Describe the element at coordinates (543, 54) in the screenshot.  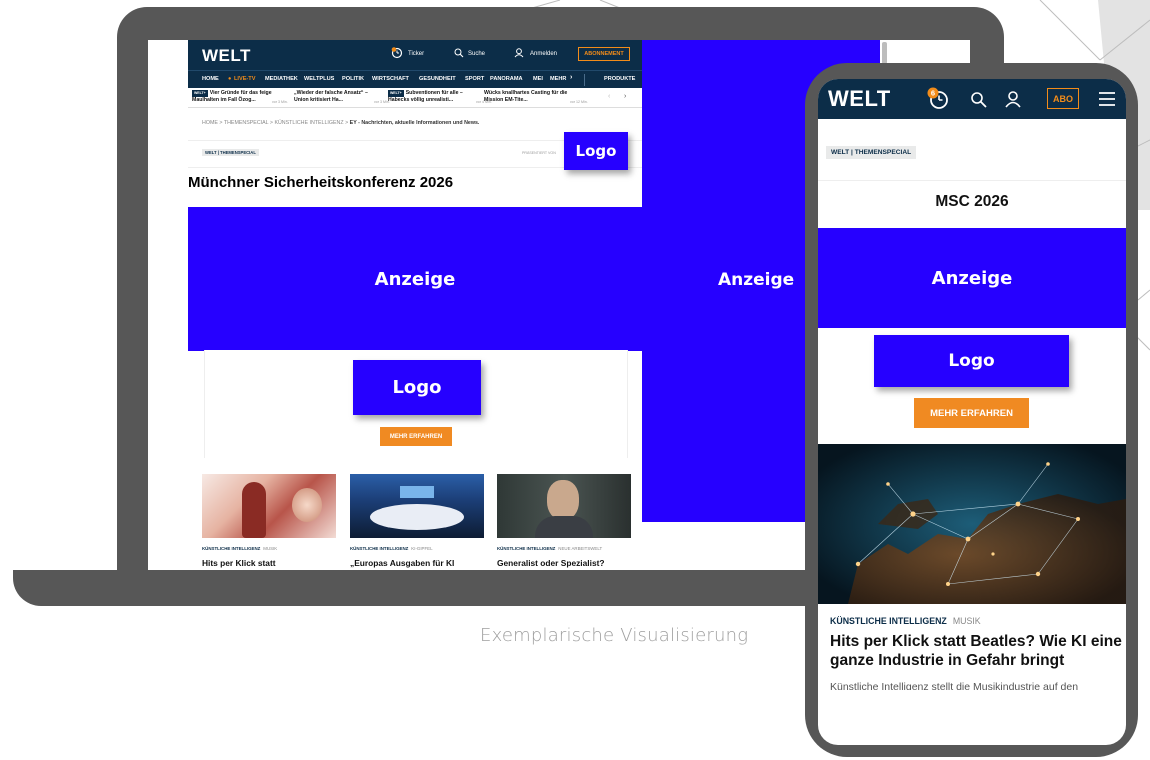
I see `login-link: Anmelden` at that location.